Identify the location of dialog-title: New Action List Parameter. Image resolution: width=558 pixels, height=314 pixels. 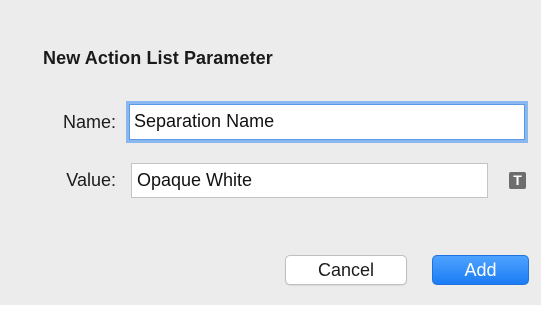
(158, 58).